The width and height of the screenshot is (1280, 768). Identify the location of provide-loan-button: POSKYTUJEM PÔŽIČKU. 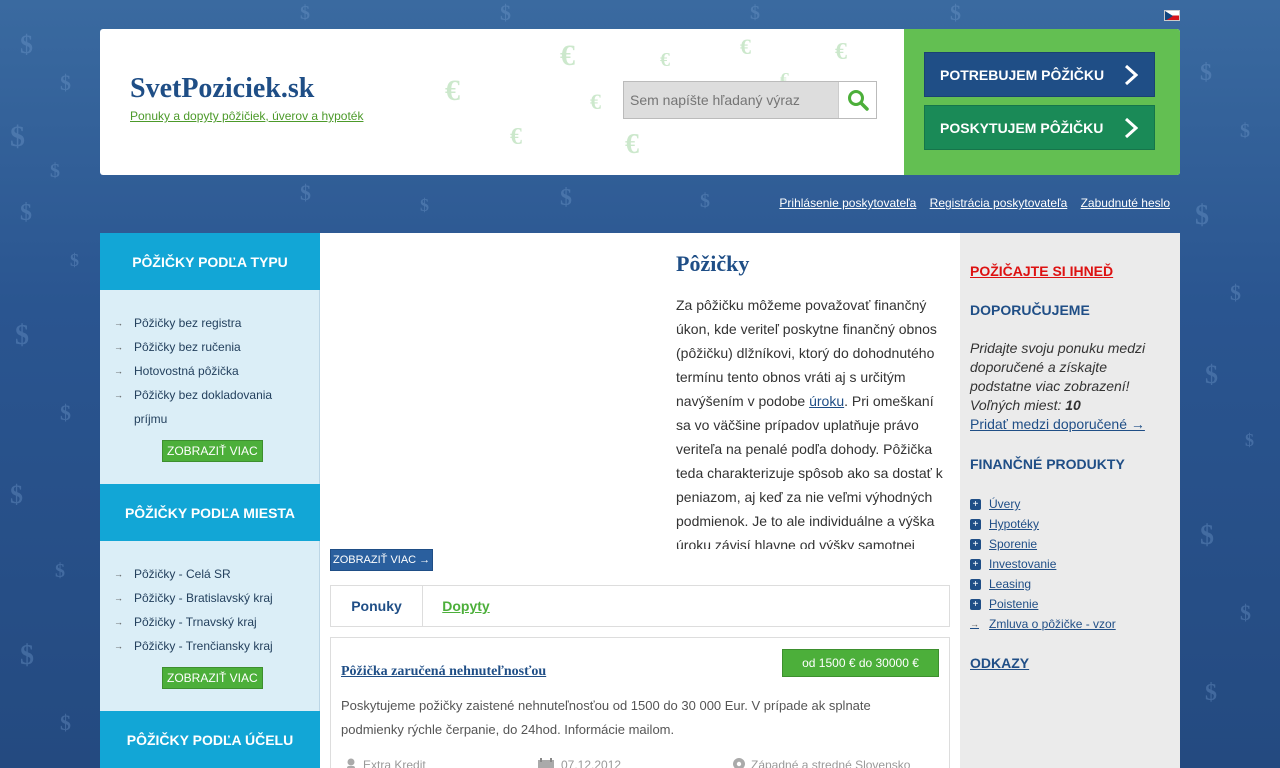
(1039, 127).